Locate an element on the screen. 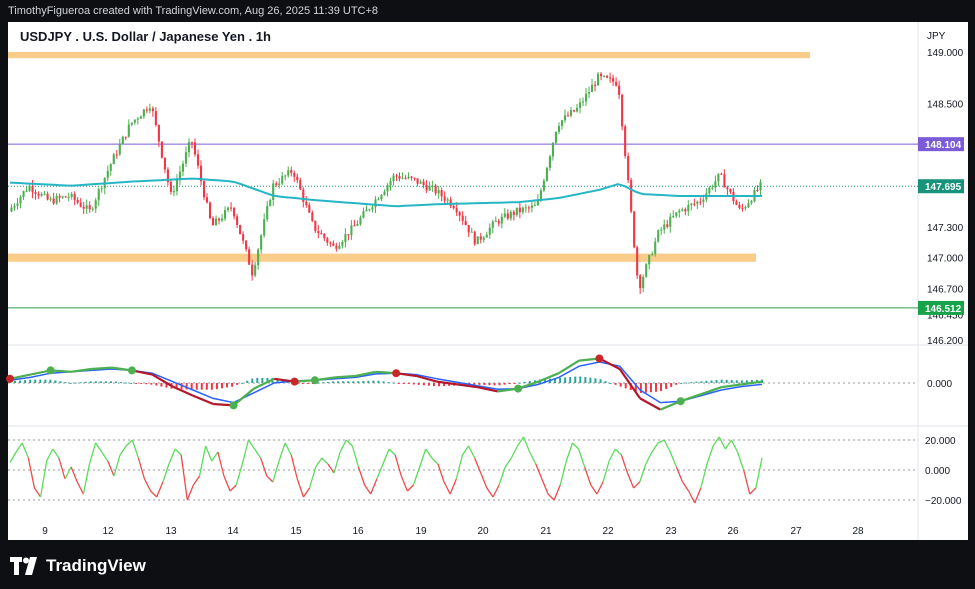 Image resolution: width=975 pixels, height=589 pixels. time-tick-label: 15 is located at coordinates (296, 531).